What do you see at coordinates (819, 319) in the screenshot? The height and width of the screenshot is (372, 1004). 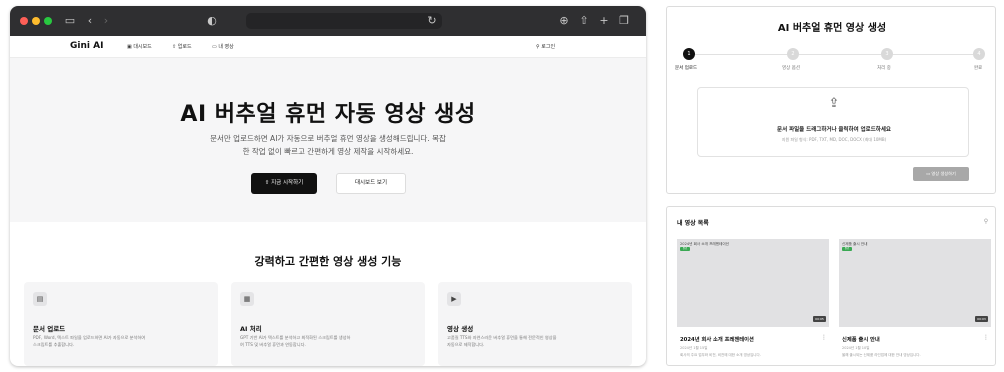 I see `duration-badge: 00:05` at bounding box center [819, 319].